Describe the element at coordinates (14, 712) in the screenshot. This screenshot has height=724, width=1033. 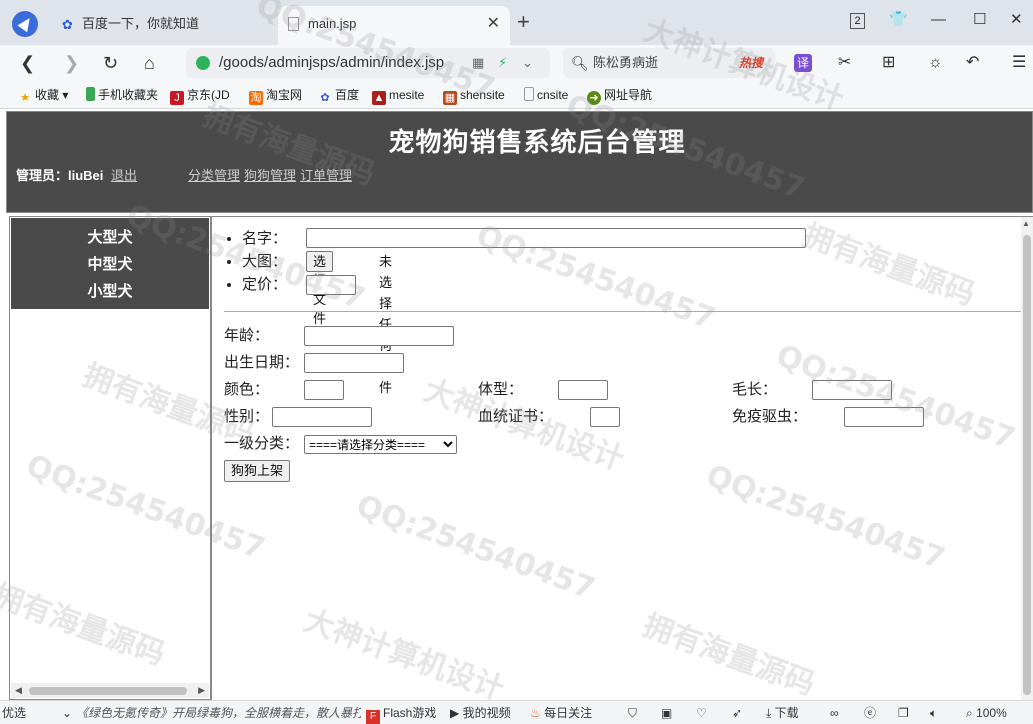
I see `status-preferred: 优选` at that location.